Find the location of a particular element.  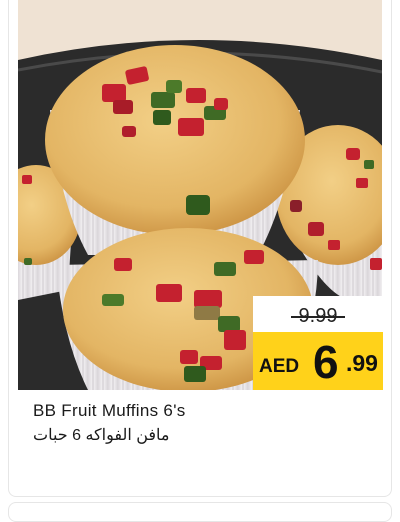

price-badge: 9.99 AED 6 .99 is located at coordinates (318, 343).